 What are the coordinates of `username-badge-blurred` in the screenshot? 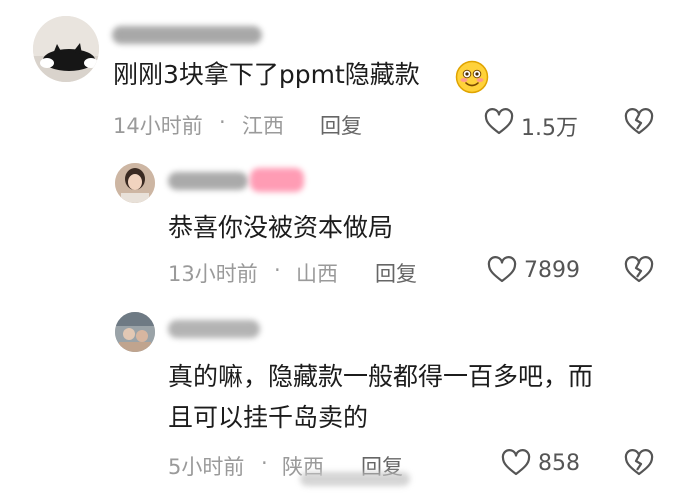 It's located at (277, 180).